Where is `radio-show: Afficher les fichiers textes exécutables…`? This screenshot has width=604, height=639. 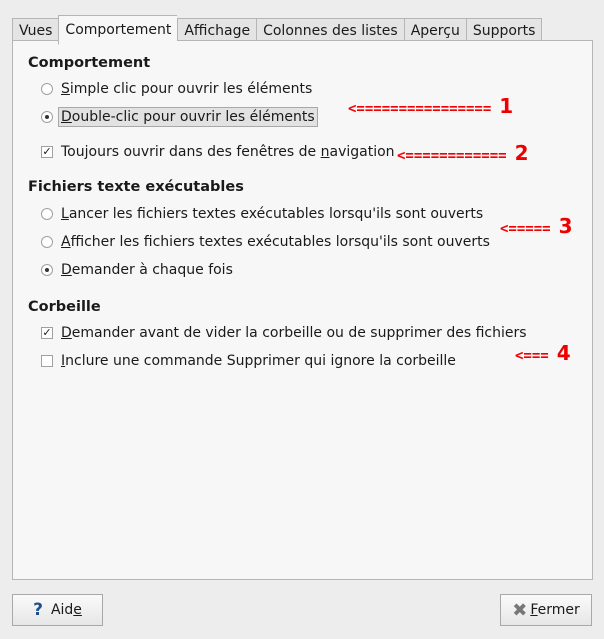
radio-show: Afficher les fichiers textes exécutables… is located at coordinates (265, 242).